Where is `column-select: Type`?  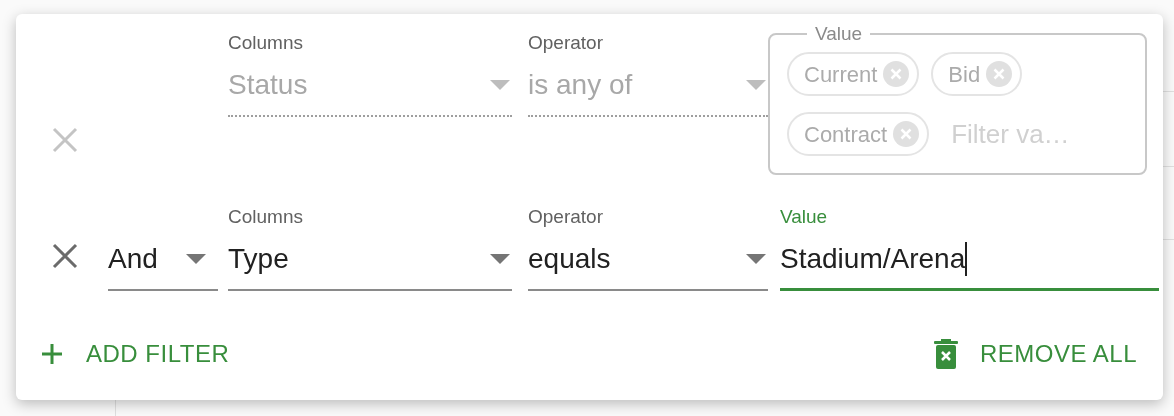 column-select: Type is located at coordinates (370, 260).